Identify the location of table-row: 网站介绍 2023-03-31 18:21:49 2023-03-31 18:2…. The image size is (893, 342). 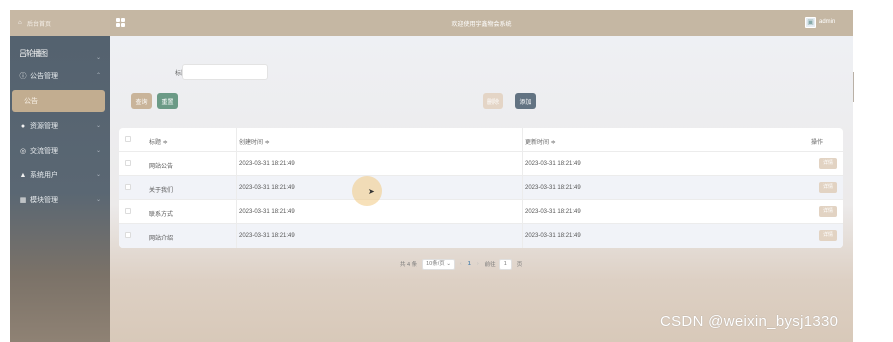
(481, 236).